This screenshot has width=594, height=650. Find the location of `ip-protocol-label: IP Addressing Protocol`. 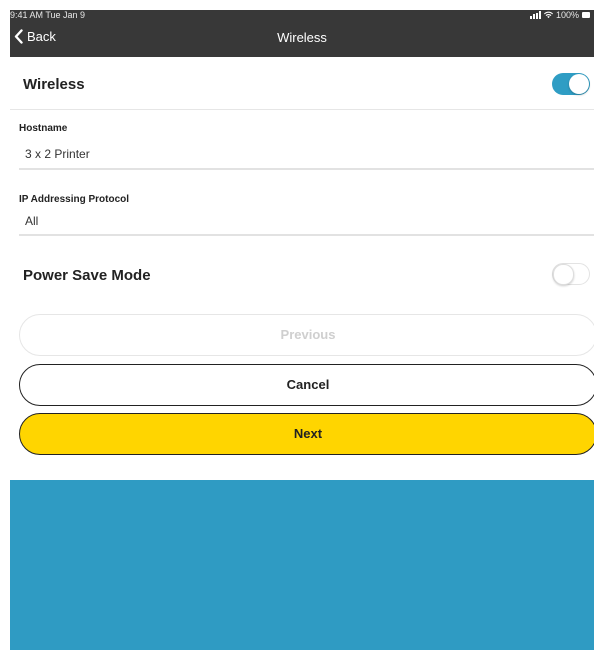

ip-protocol-label: IP Addressing Protocol is located at coordinates (74, 199).